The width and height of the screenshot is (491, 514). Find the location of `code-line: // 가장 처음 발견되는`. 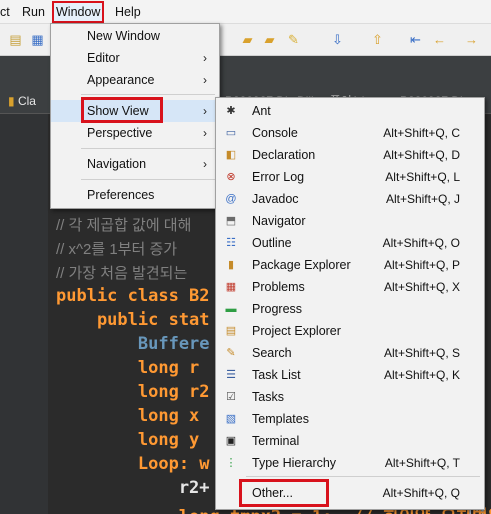

code-line: // 가장 처음 발견되는 is located at coordinates (121, 272).